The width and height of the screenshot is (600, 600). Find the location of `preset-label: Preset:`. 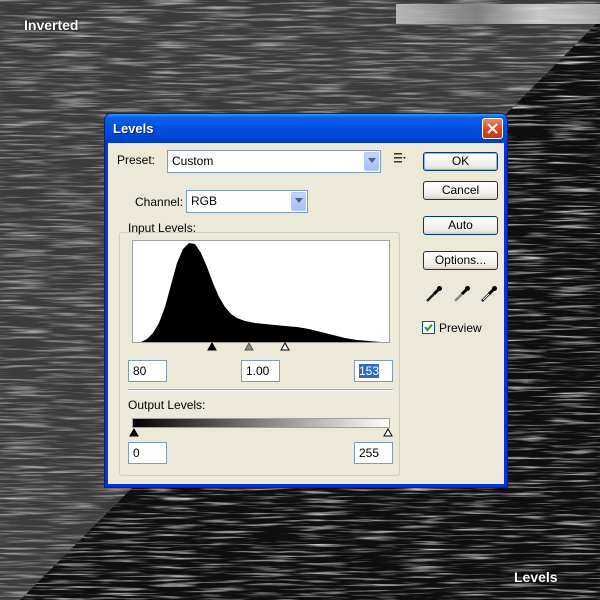

preset-label: Preset: is located at coordinates (136, 160).